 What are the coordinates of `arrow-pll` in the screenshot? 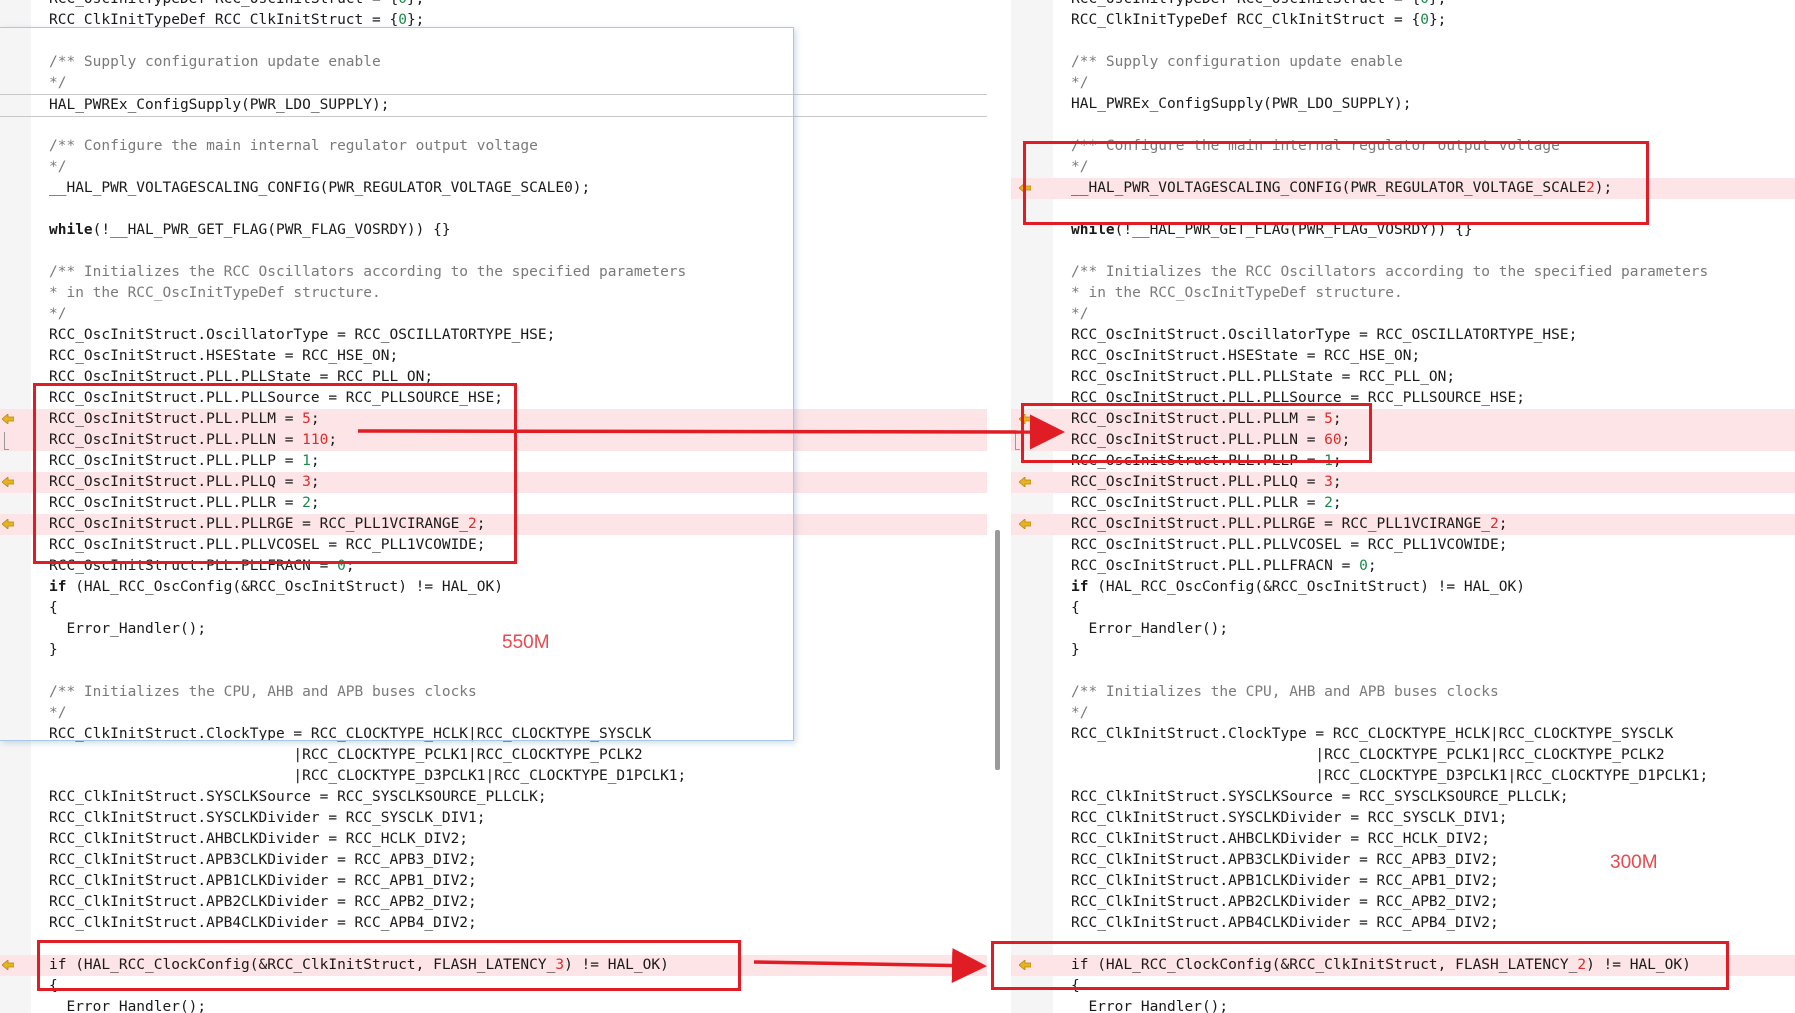 It's located at (711, 432).